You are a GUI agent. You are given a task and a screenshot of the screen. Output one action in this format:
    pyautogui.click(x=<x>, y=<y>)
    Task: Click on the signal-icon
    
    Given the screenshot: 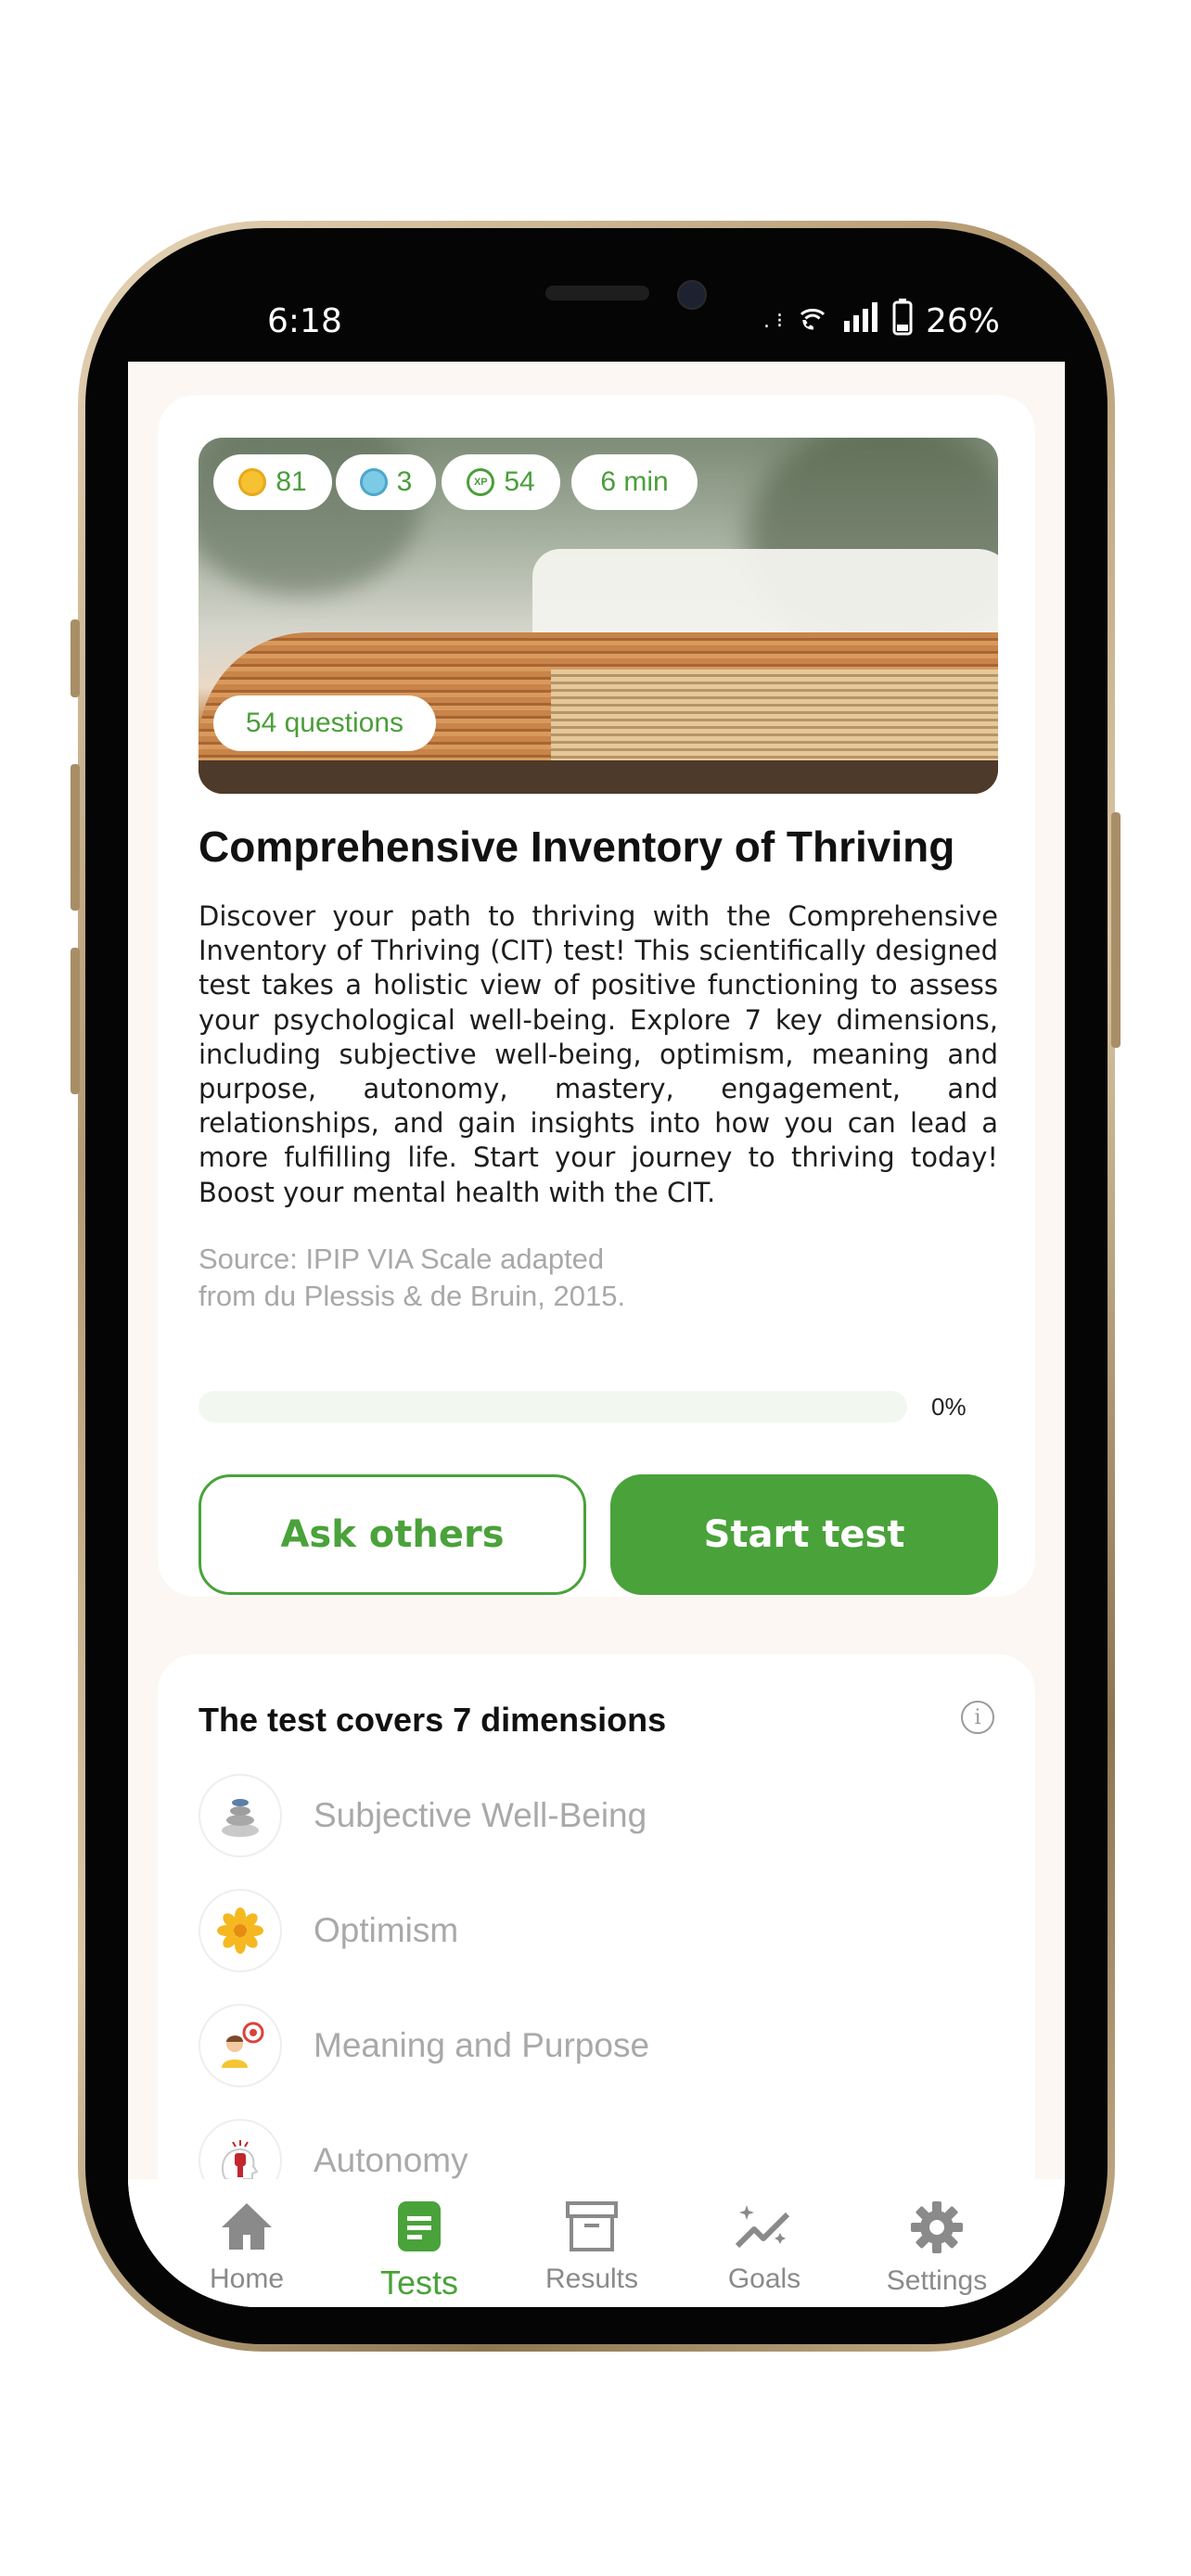 What is the action you would take?
    pyautogui.click(x=860, y=321)
    